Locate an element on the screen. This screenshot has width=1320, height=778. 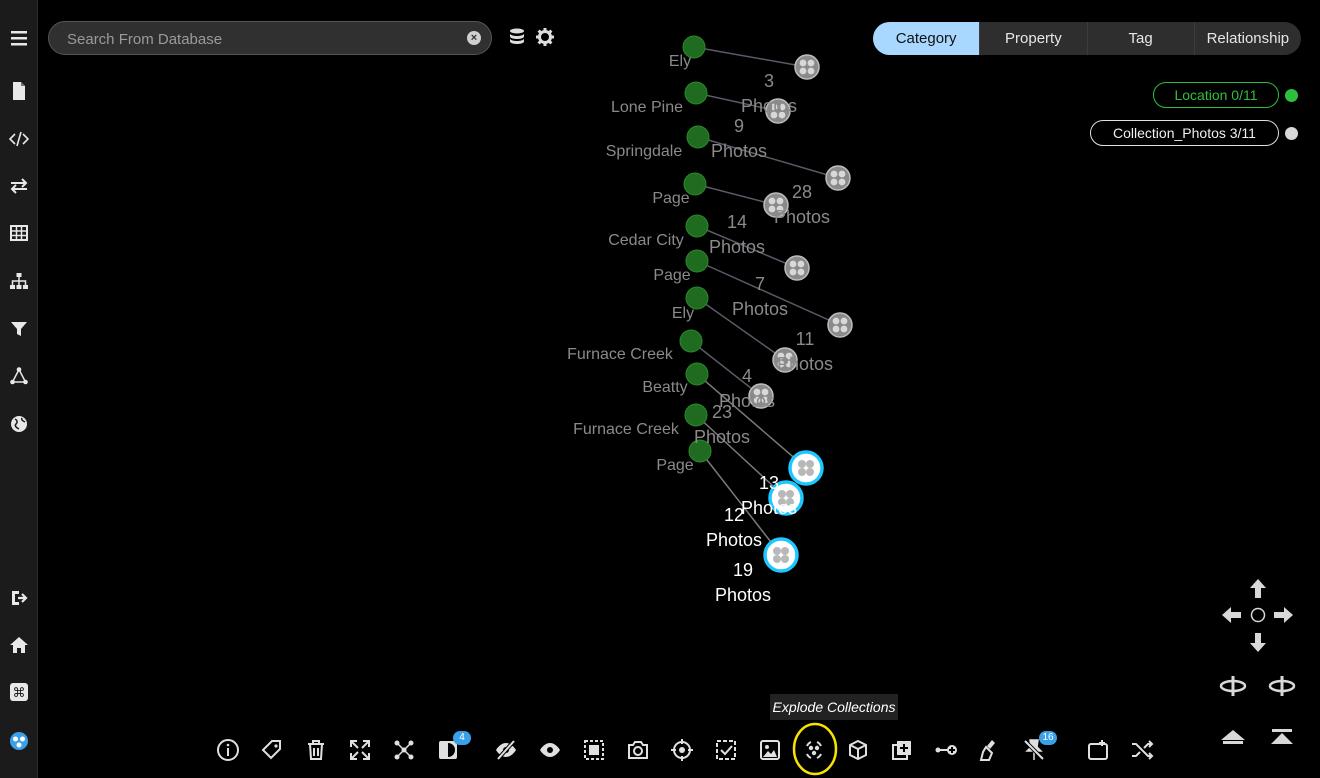
pan-up-icon is located at coordinates (1258, 591).